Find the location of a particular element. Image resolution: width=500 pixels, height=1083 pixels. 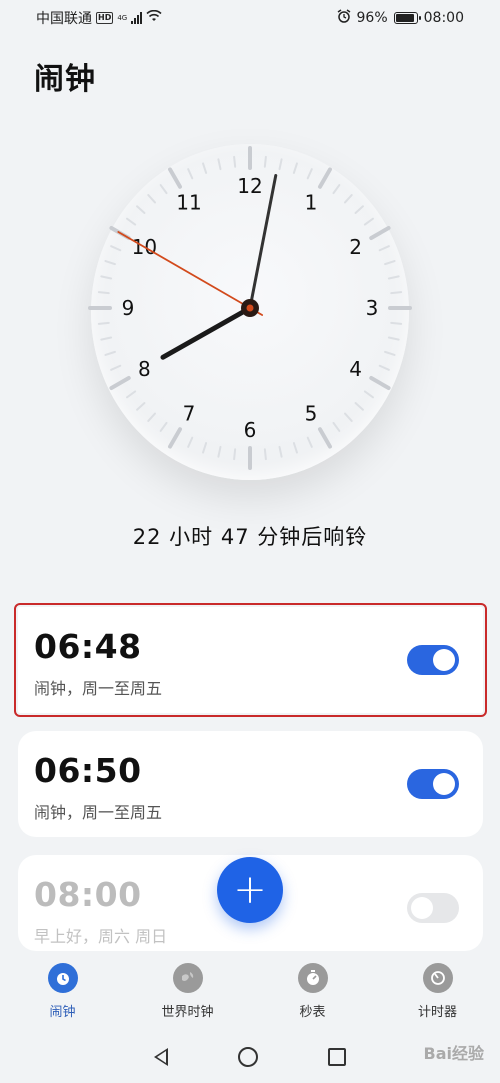

nav-item-stopwatch: 秒表 is located at coordinates (312, 988).